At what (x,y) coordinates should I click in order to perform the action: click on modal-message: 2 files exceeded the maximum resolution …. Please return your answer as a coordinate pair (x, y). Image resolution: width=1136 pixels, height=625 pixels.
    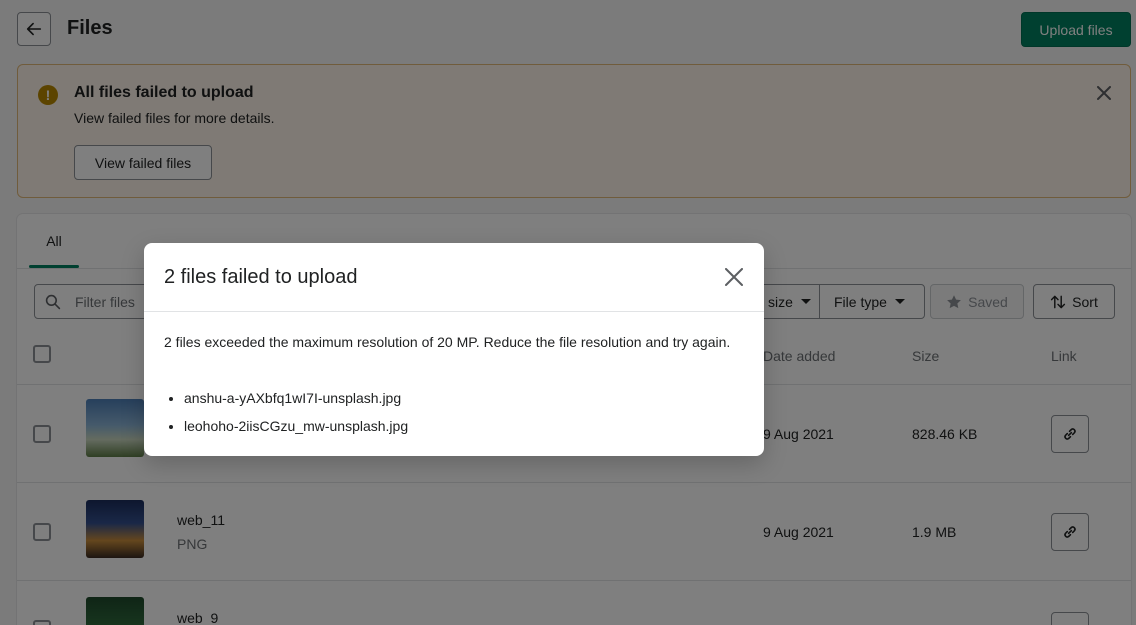
    Looking at the image, I should click on (447, 342).